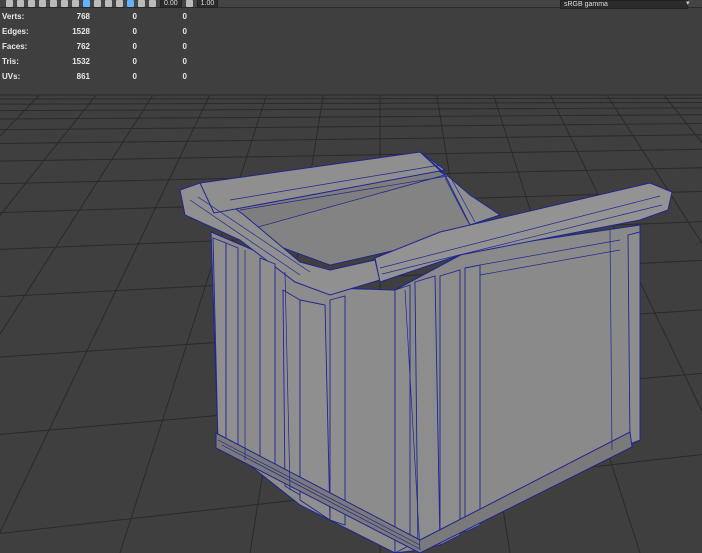 This screenshot has height=553, width=702. What do you see at coordinates (152, 3) in the screenshot?
I see `exposure-icon` at bounding box center [152, 3].